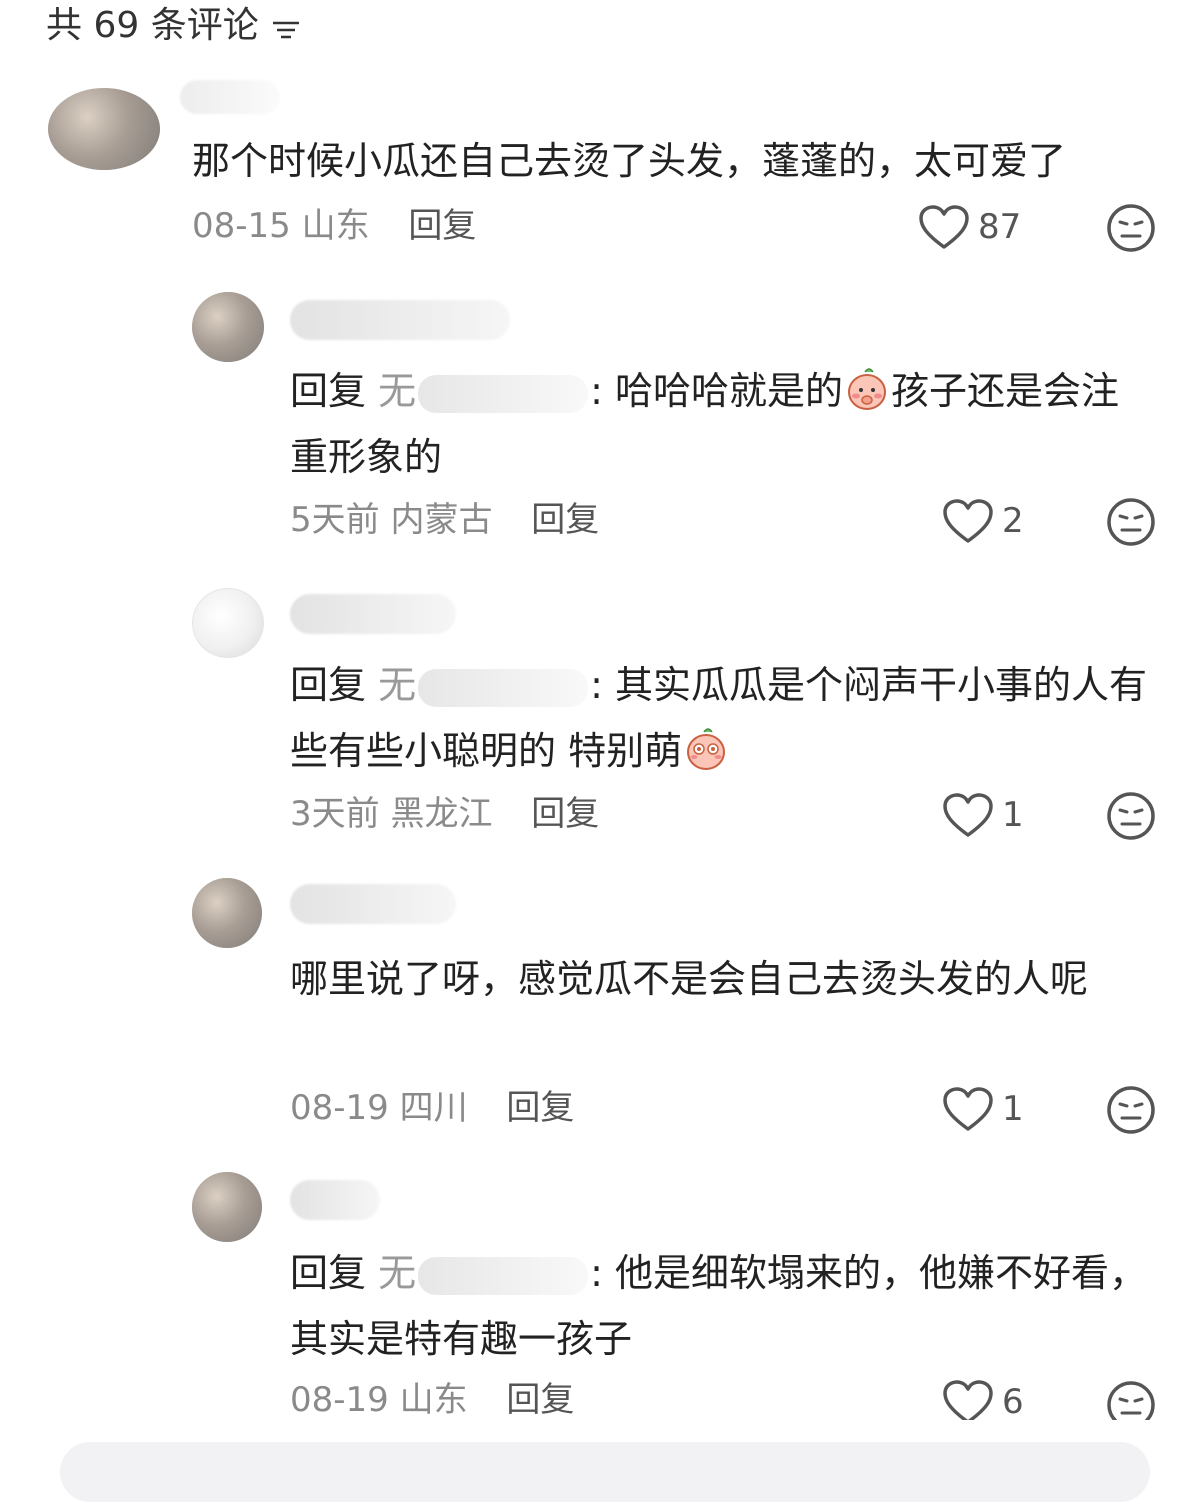  I want to click on reply-text: 回复 无: 他是细软塌来的，他嫌不好看，其实是特有趣一孩子, so click(720, 1306).